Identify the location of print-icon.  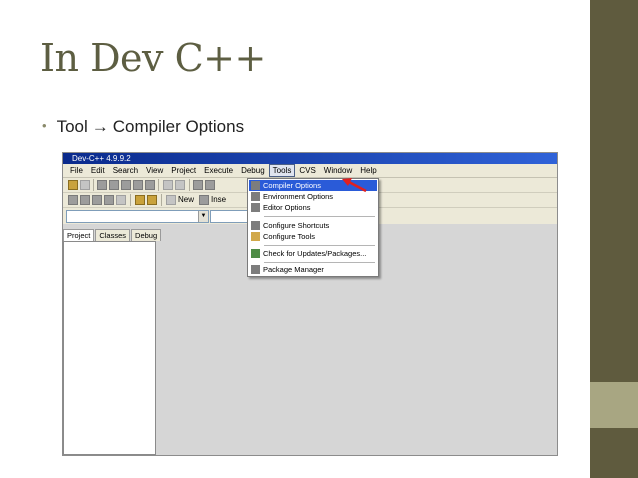
(138, 185).